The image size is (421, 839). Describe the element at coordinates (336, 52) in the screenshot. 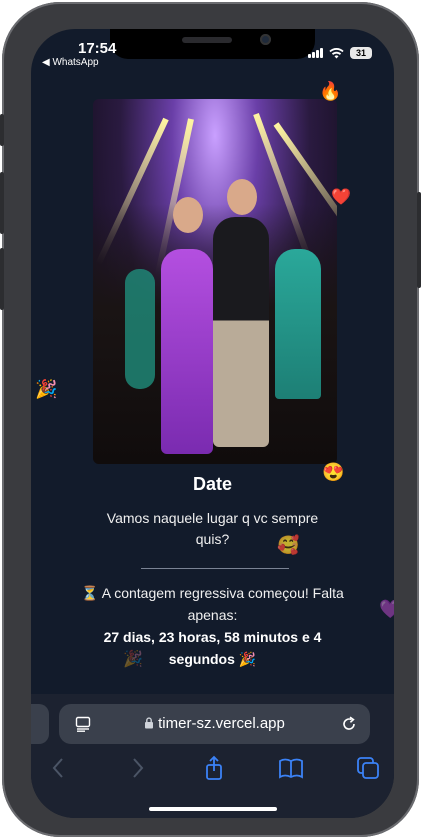

I see `wifi-icon` at that location.